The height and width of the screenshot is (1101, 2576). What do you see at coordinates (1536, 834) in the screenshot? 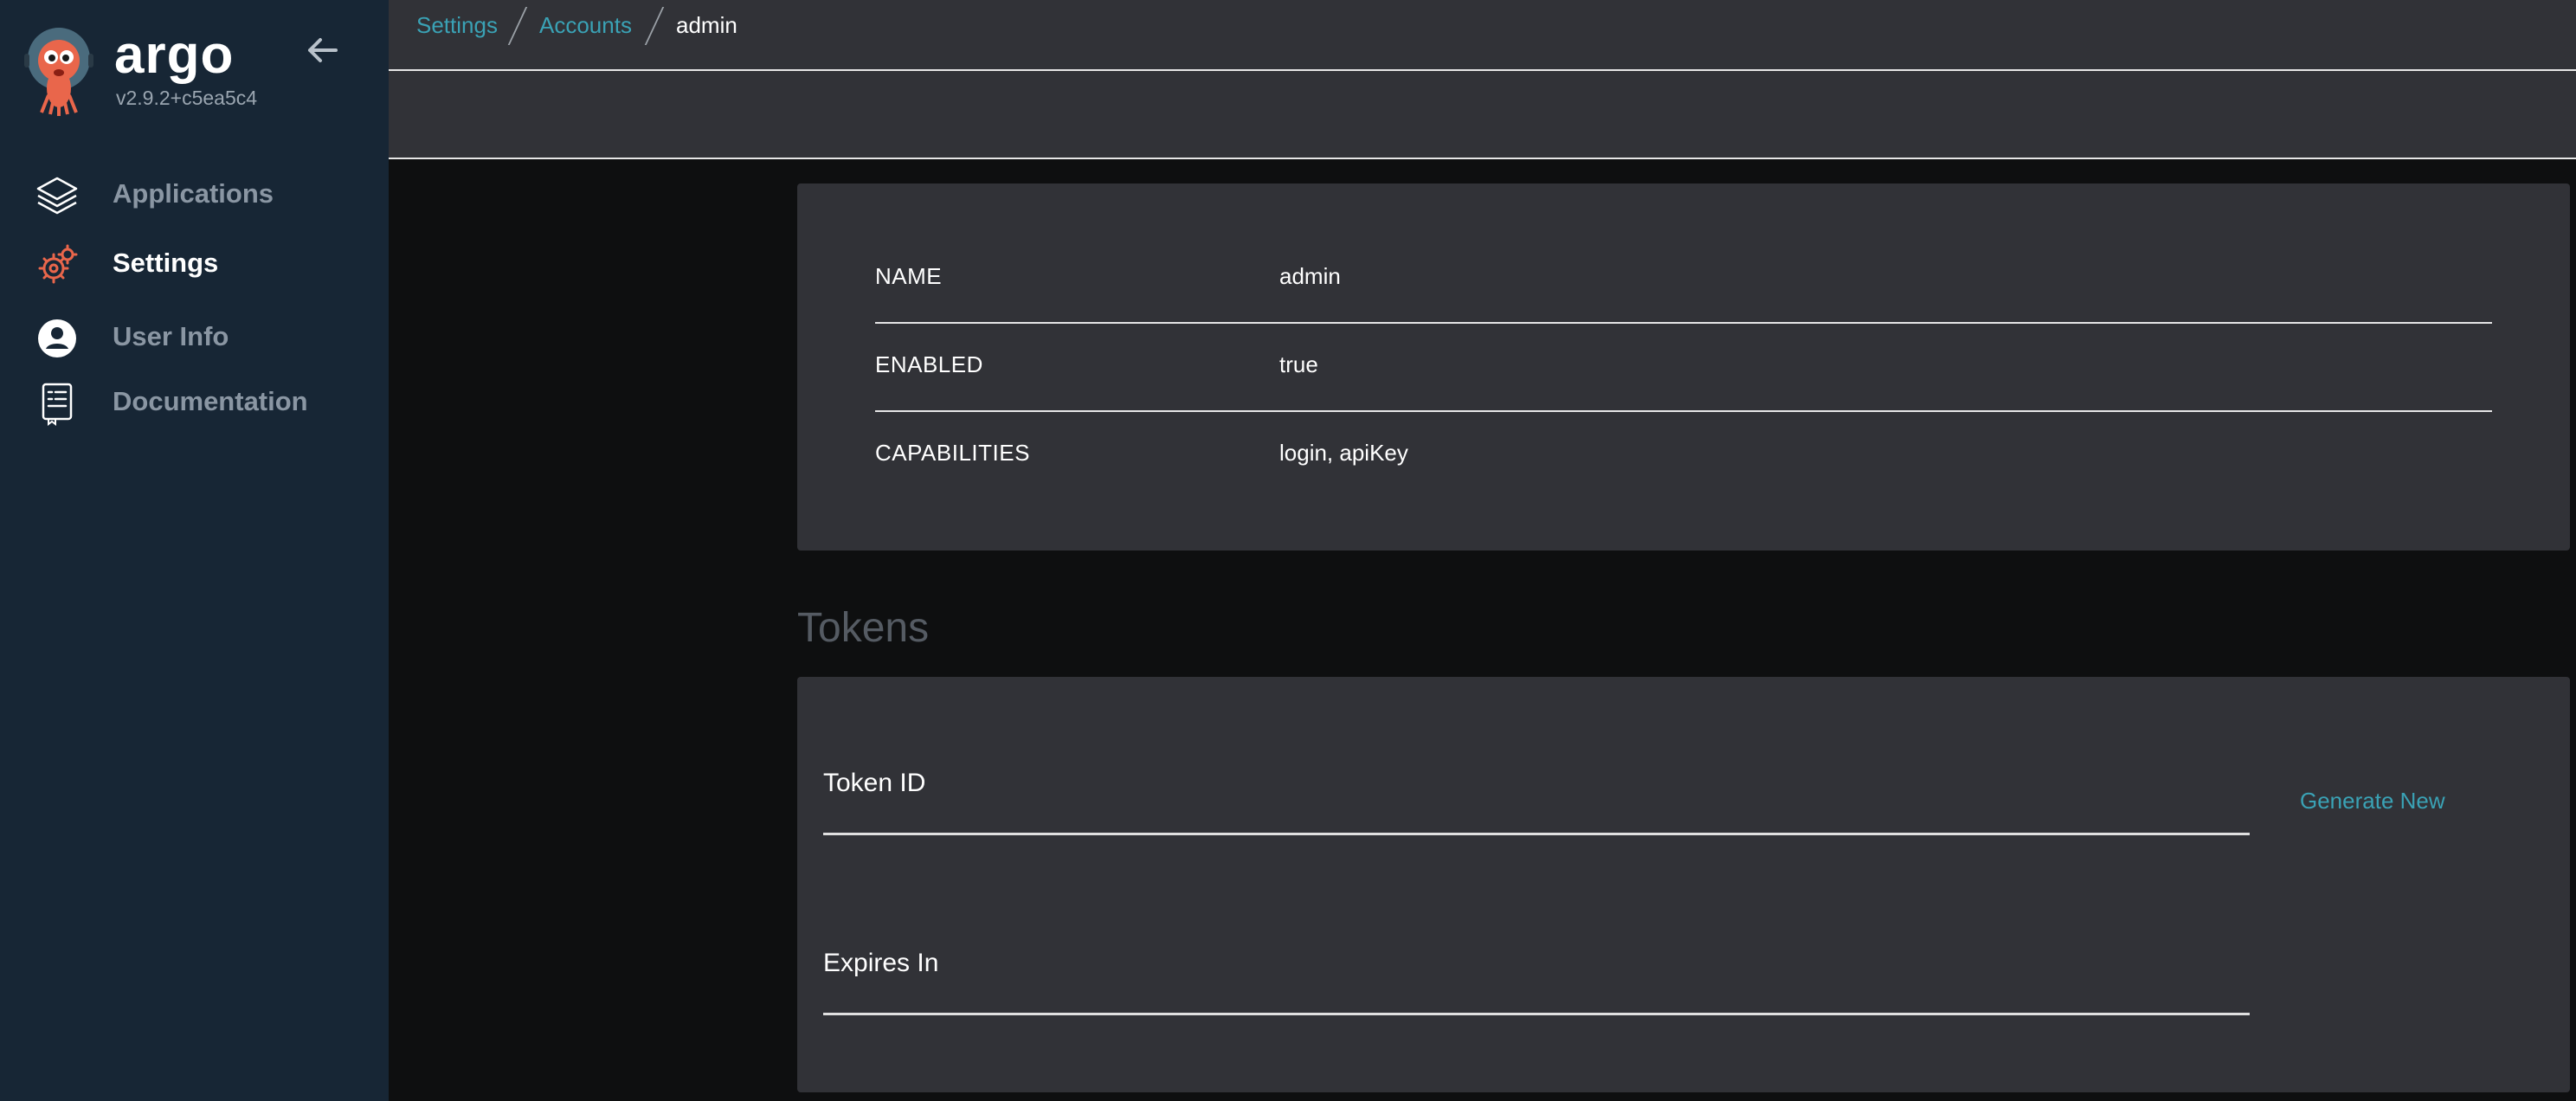
I see `token-id-underline` at bounding box center [1536, 834].